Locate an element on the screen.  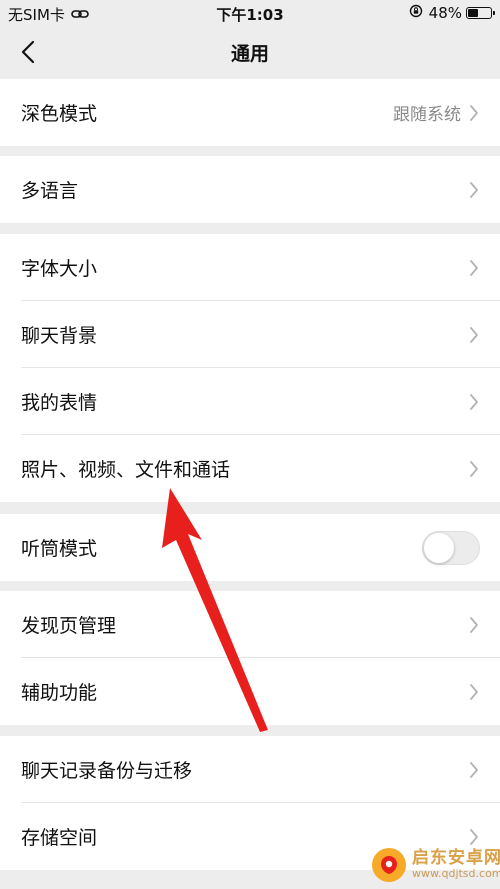
page-title: 通用 is located at coordinates (249, 54).